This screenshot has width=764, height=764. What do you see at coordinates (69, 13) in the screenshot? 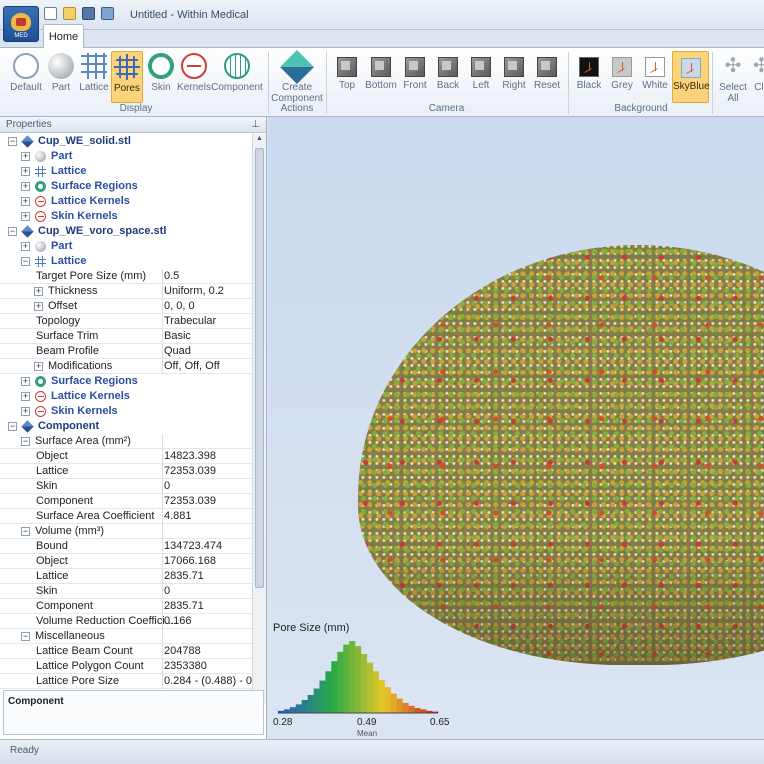
I see `open-folder-icon` at bounding box center [69, 13].